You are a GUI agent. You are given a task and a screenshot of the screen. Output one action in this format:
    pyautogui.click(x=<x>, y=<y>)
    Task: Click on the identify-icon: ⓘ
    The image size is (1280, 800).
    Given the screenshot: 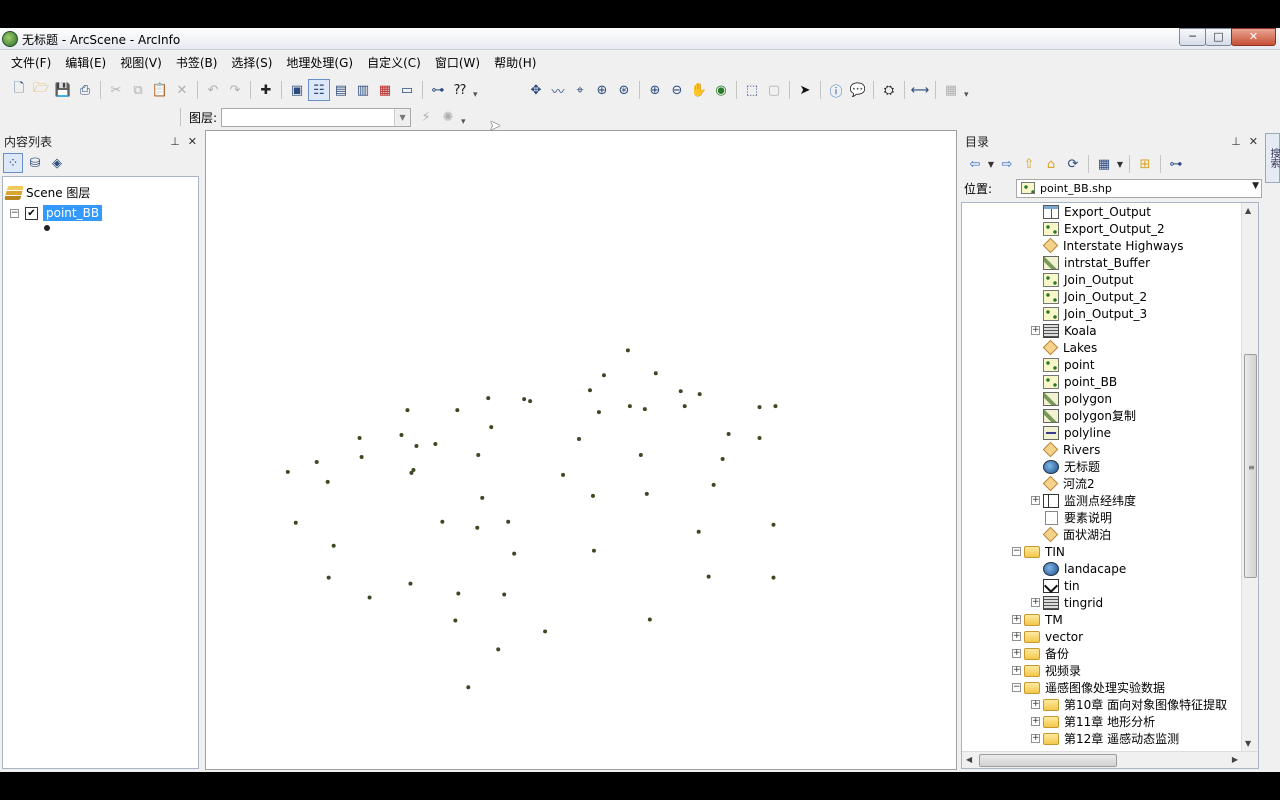 What is the action you would take?
    pyautogui.click(x=836, y=90)
    